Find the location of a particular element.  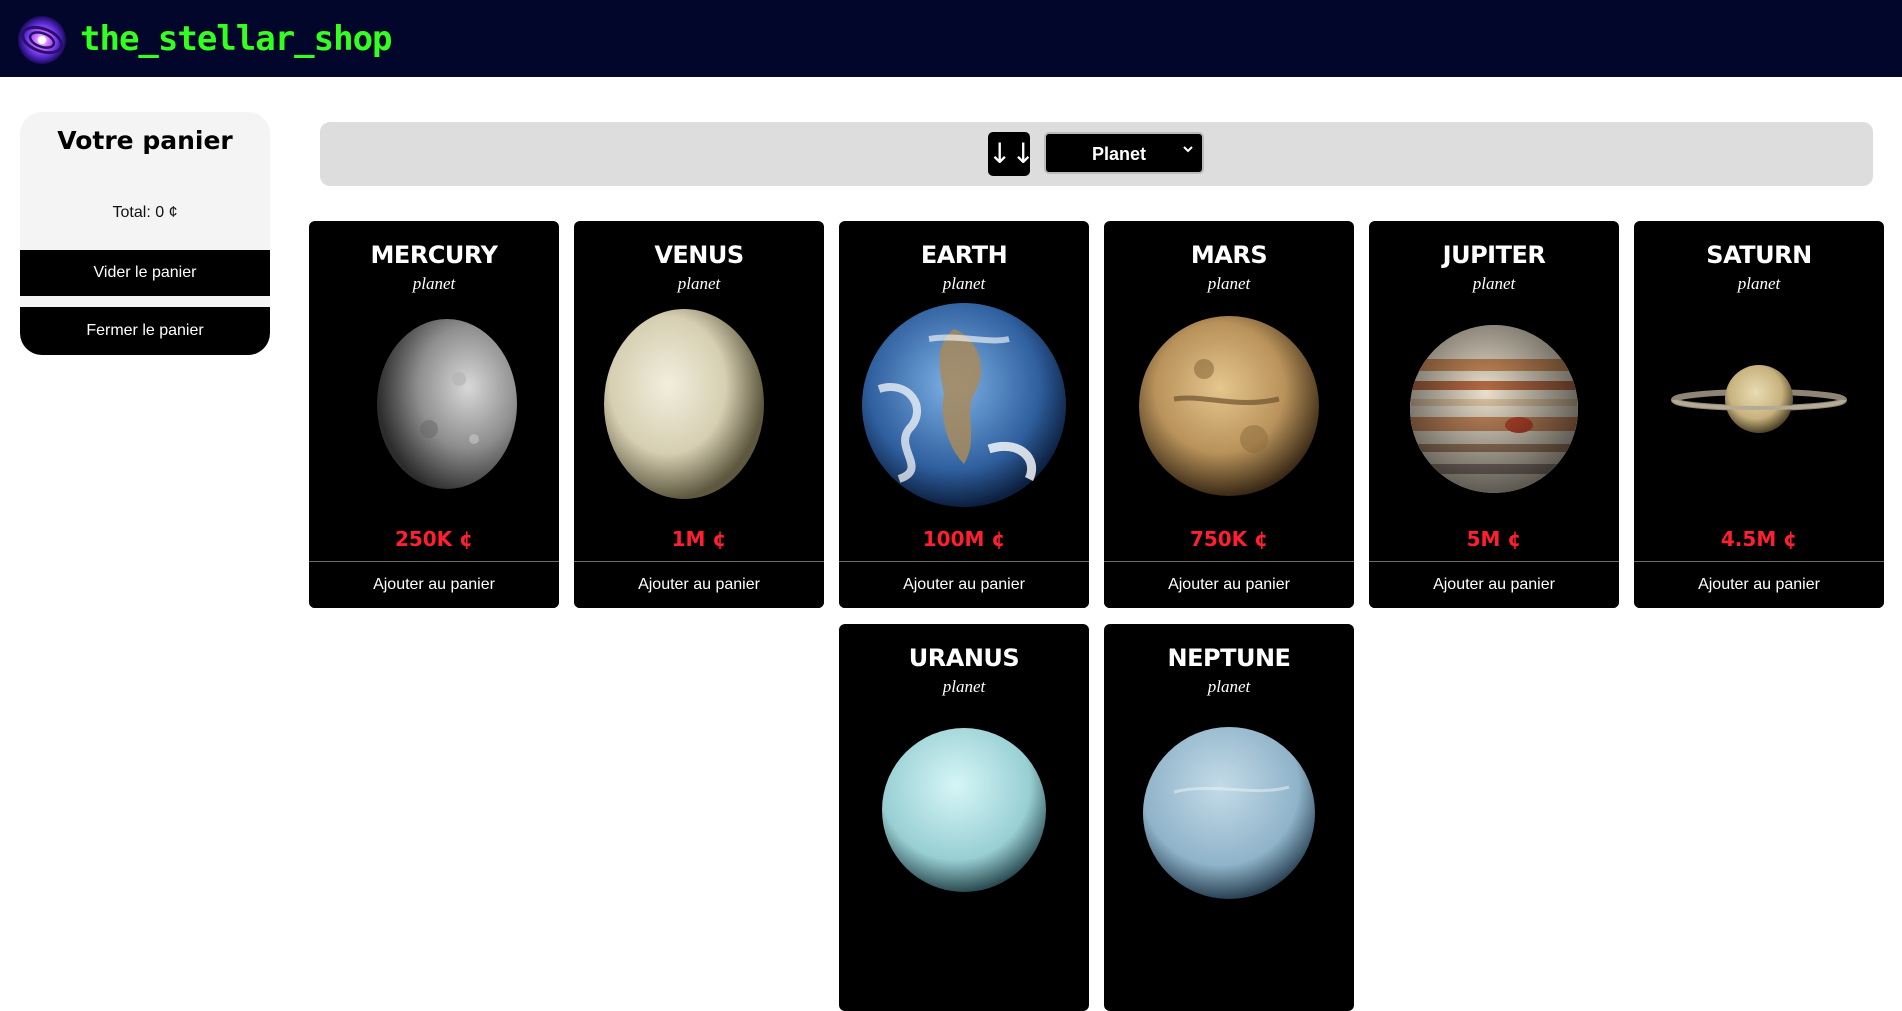

product-name: SATURN is located at coordinates (1759, 255).